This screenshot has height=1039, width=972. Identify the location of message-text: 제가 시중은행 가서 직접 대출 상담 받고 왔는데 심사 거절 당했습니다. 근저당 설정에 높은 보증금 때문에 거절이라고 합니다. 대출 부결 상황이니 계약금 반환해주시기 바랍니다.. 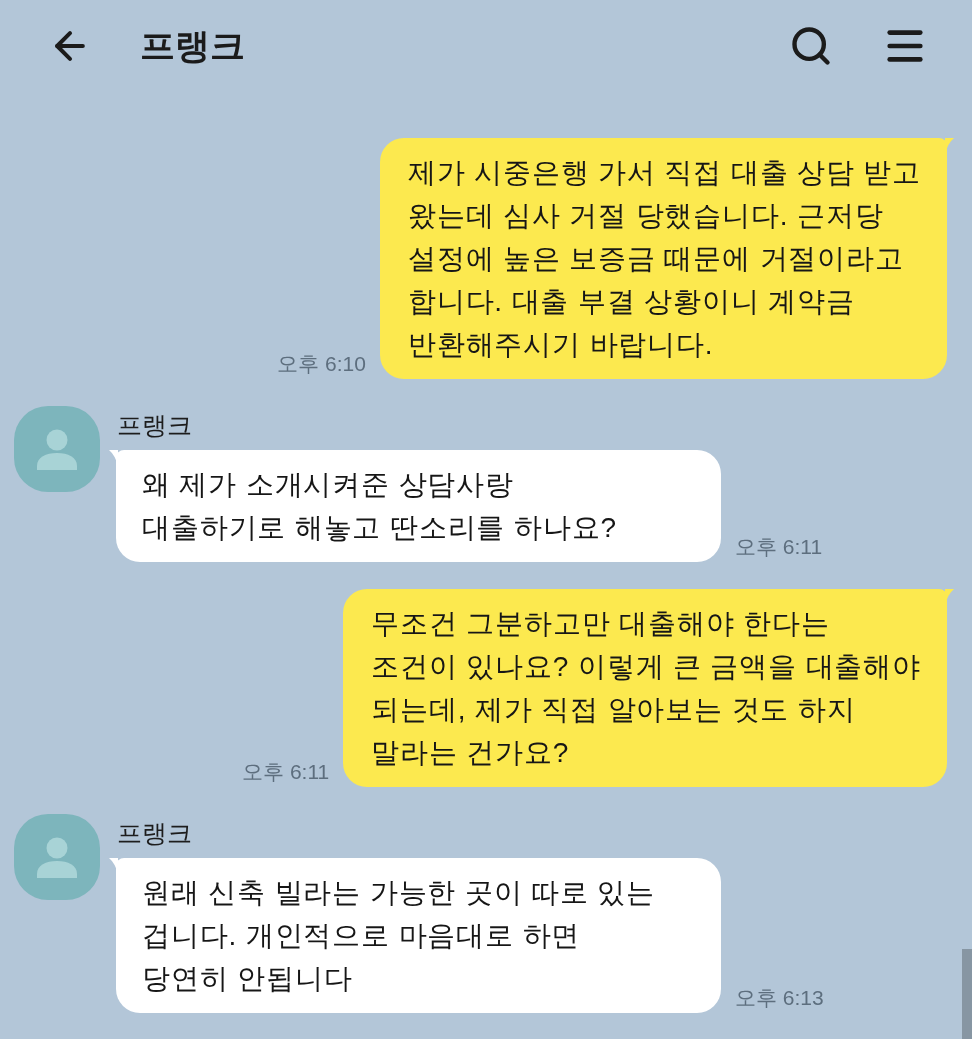
(664, 259).